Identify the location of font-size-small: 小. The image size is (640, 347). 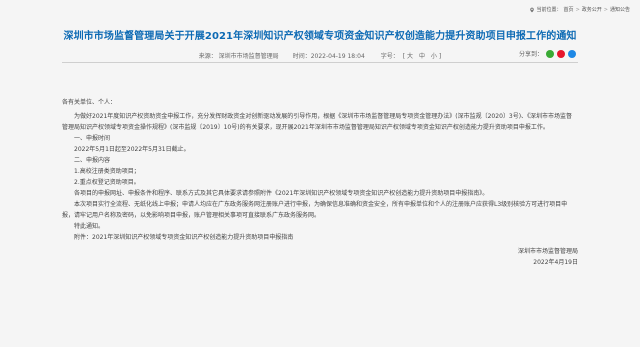
(434, 56).